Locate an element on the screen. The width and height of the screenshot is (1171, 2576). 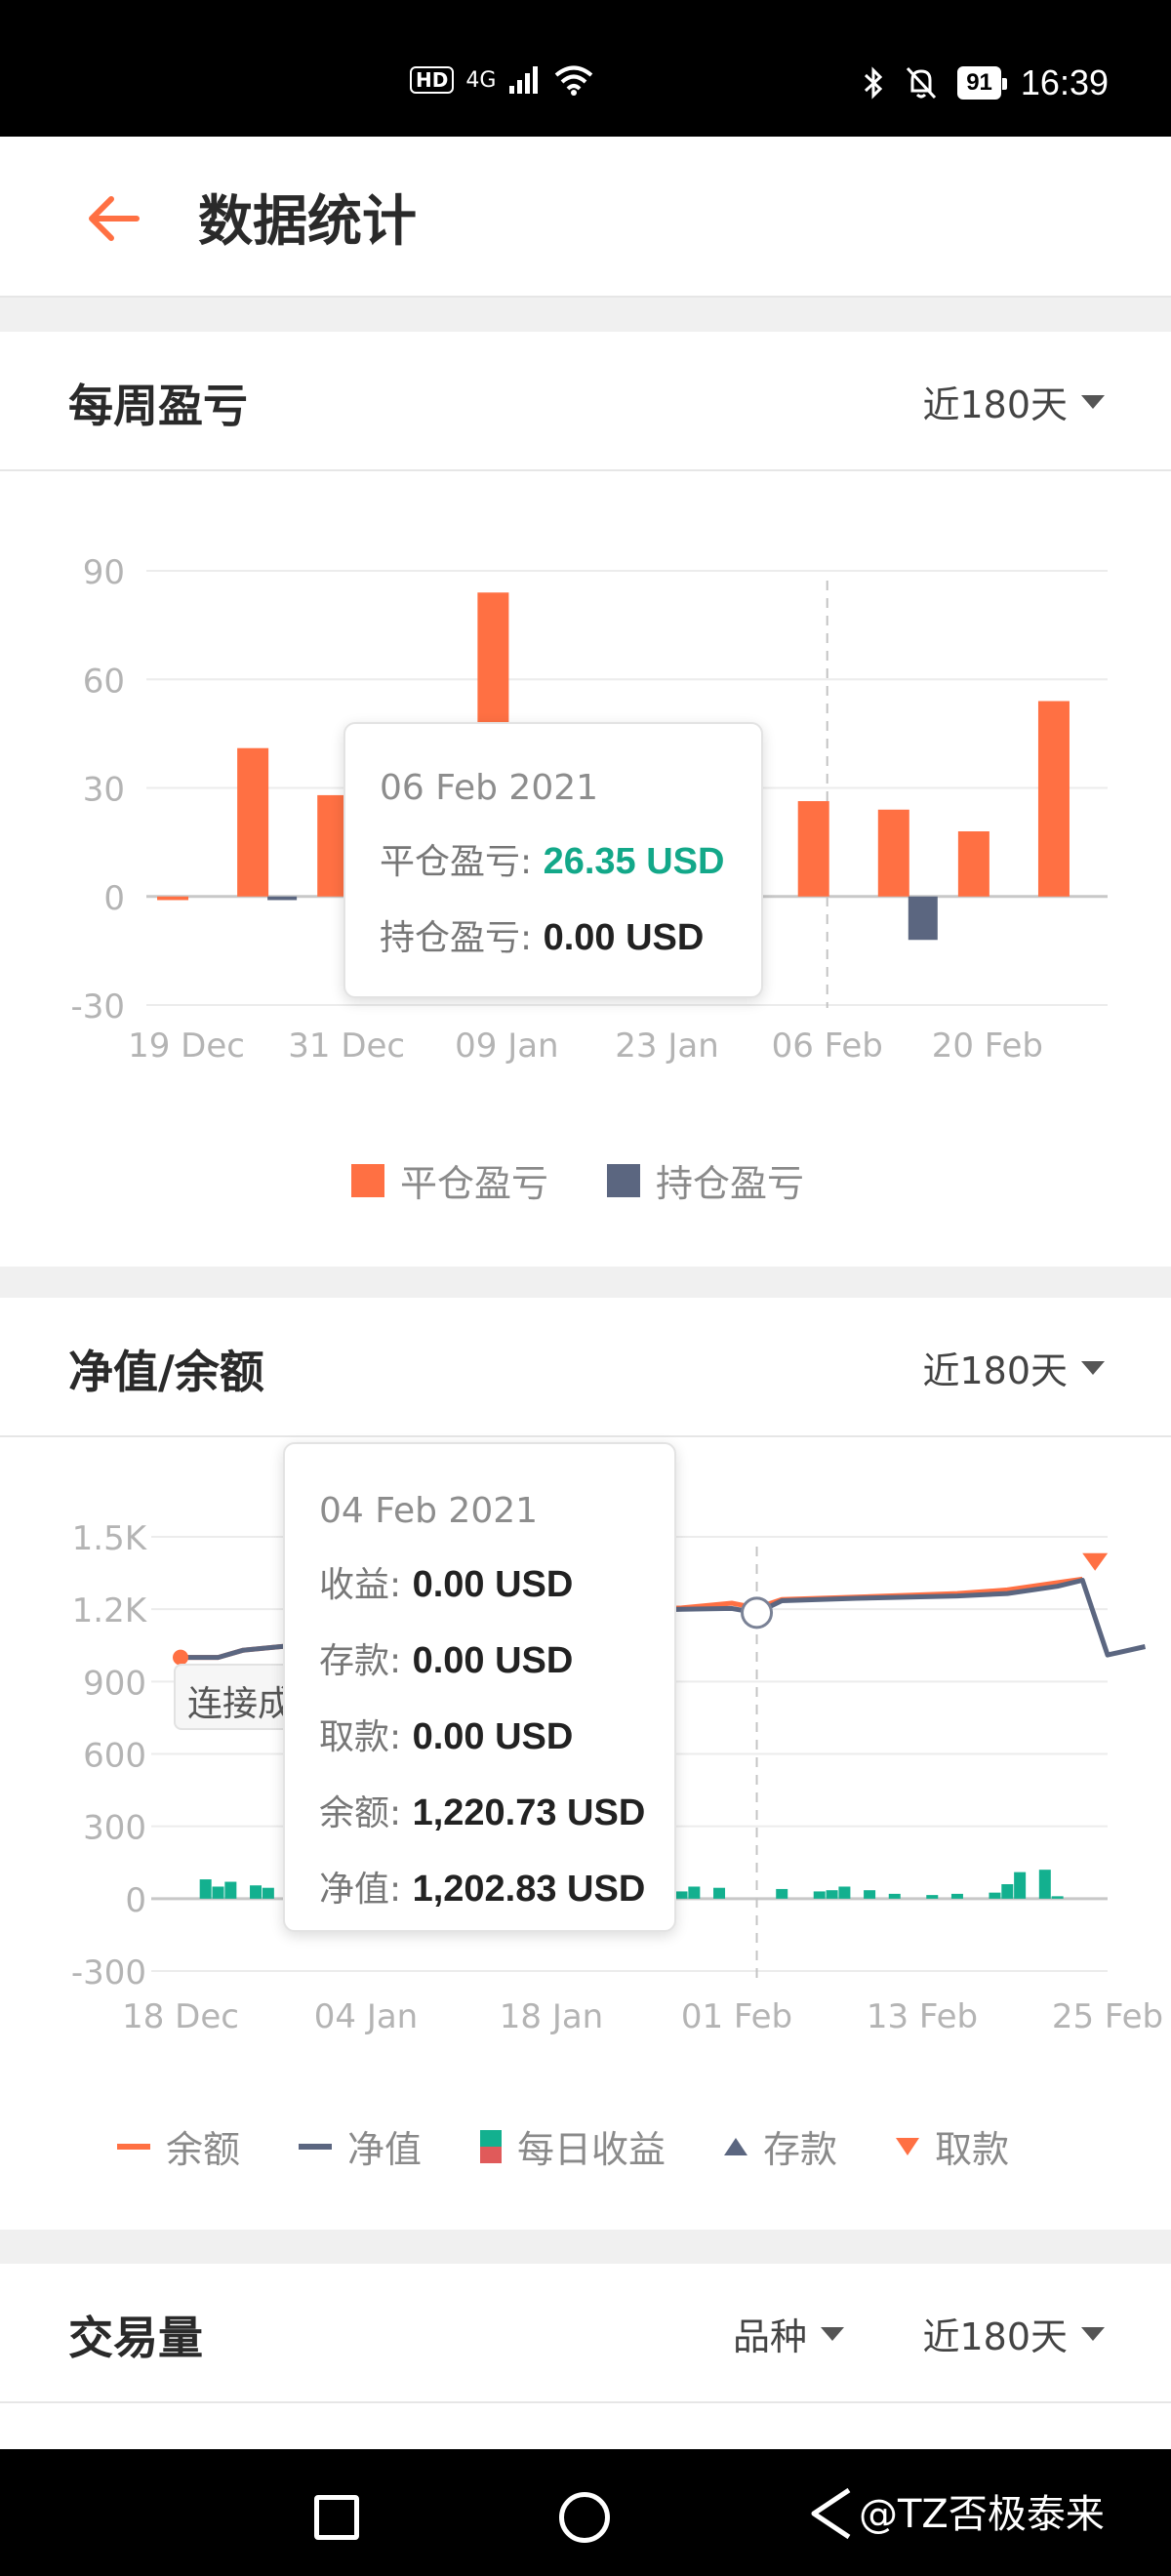
tooltip-profit: 收益: 0.00 USD is located at coordinates (446, 1584).